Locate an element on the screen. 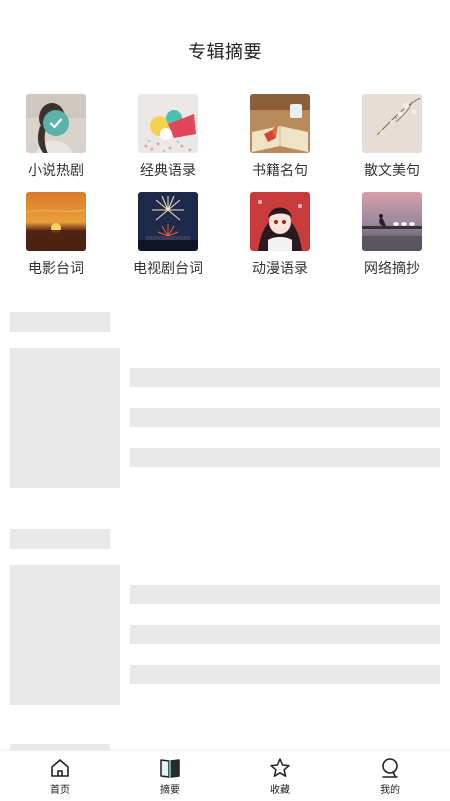  category-web-excerpts: 网络摘抄 is located at coordinates (392, 235).